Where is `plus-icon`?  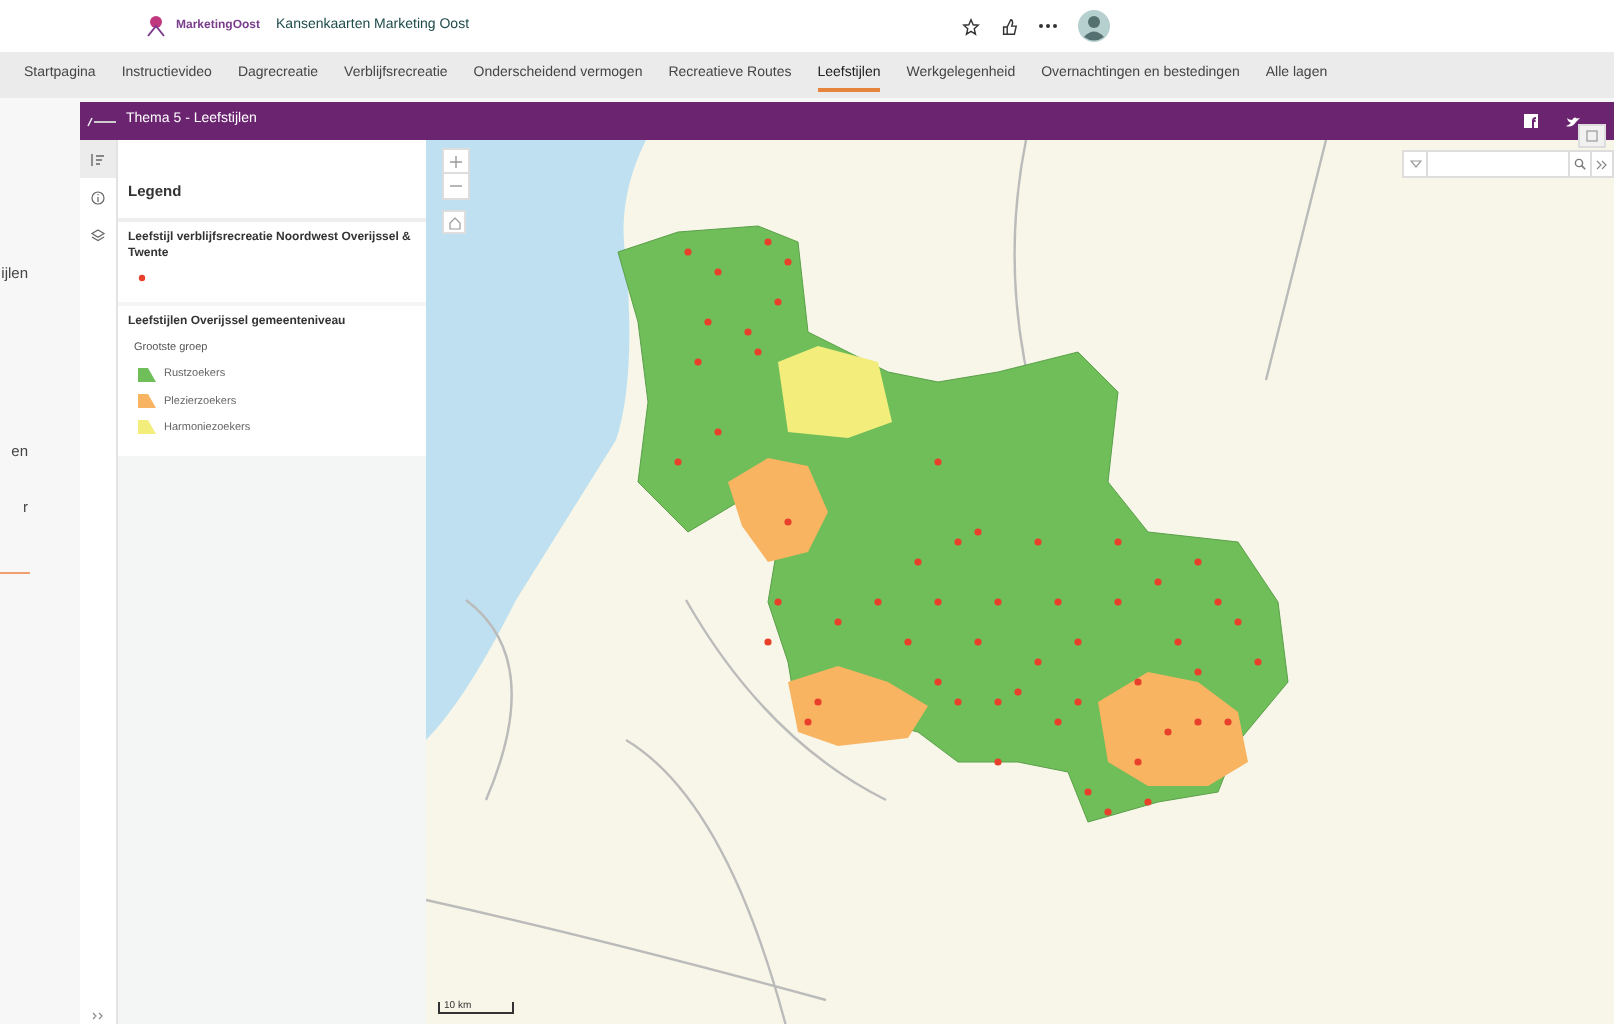 plus-icon is located at coordinates (456, 161).